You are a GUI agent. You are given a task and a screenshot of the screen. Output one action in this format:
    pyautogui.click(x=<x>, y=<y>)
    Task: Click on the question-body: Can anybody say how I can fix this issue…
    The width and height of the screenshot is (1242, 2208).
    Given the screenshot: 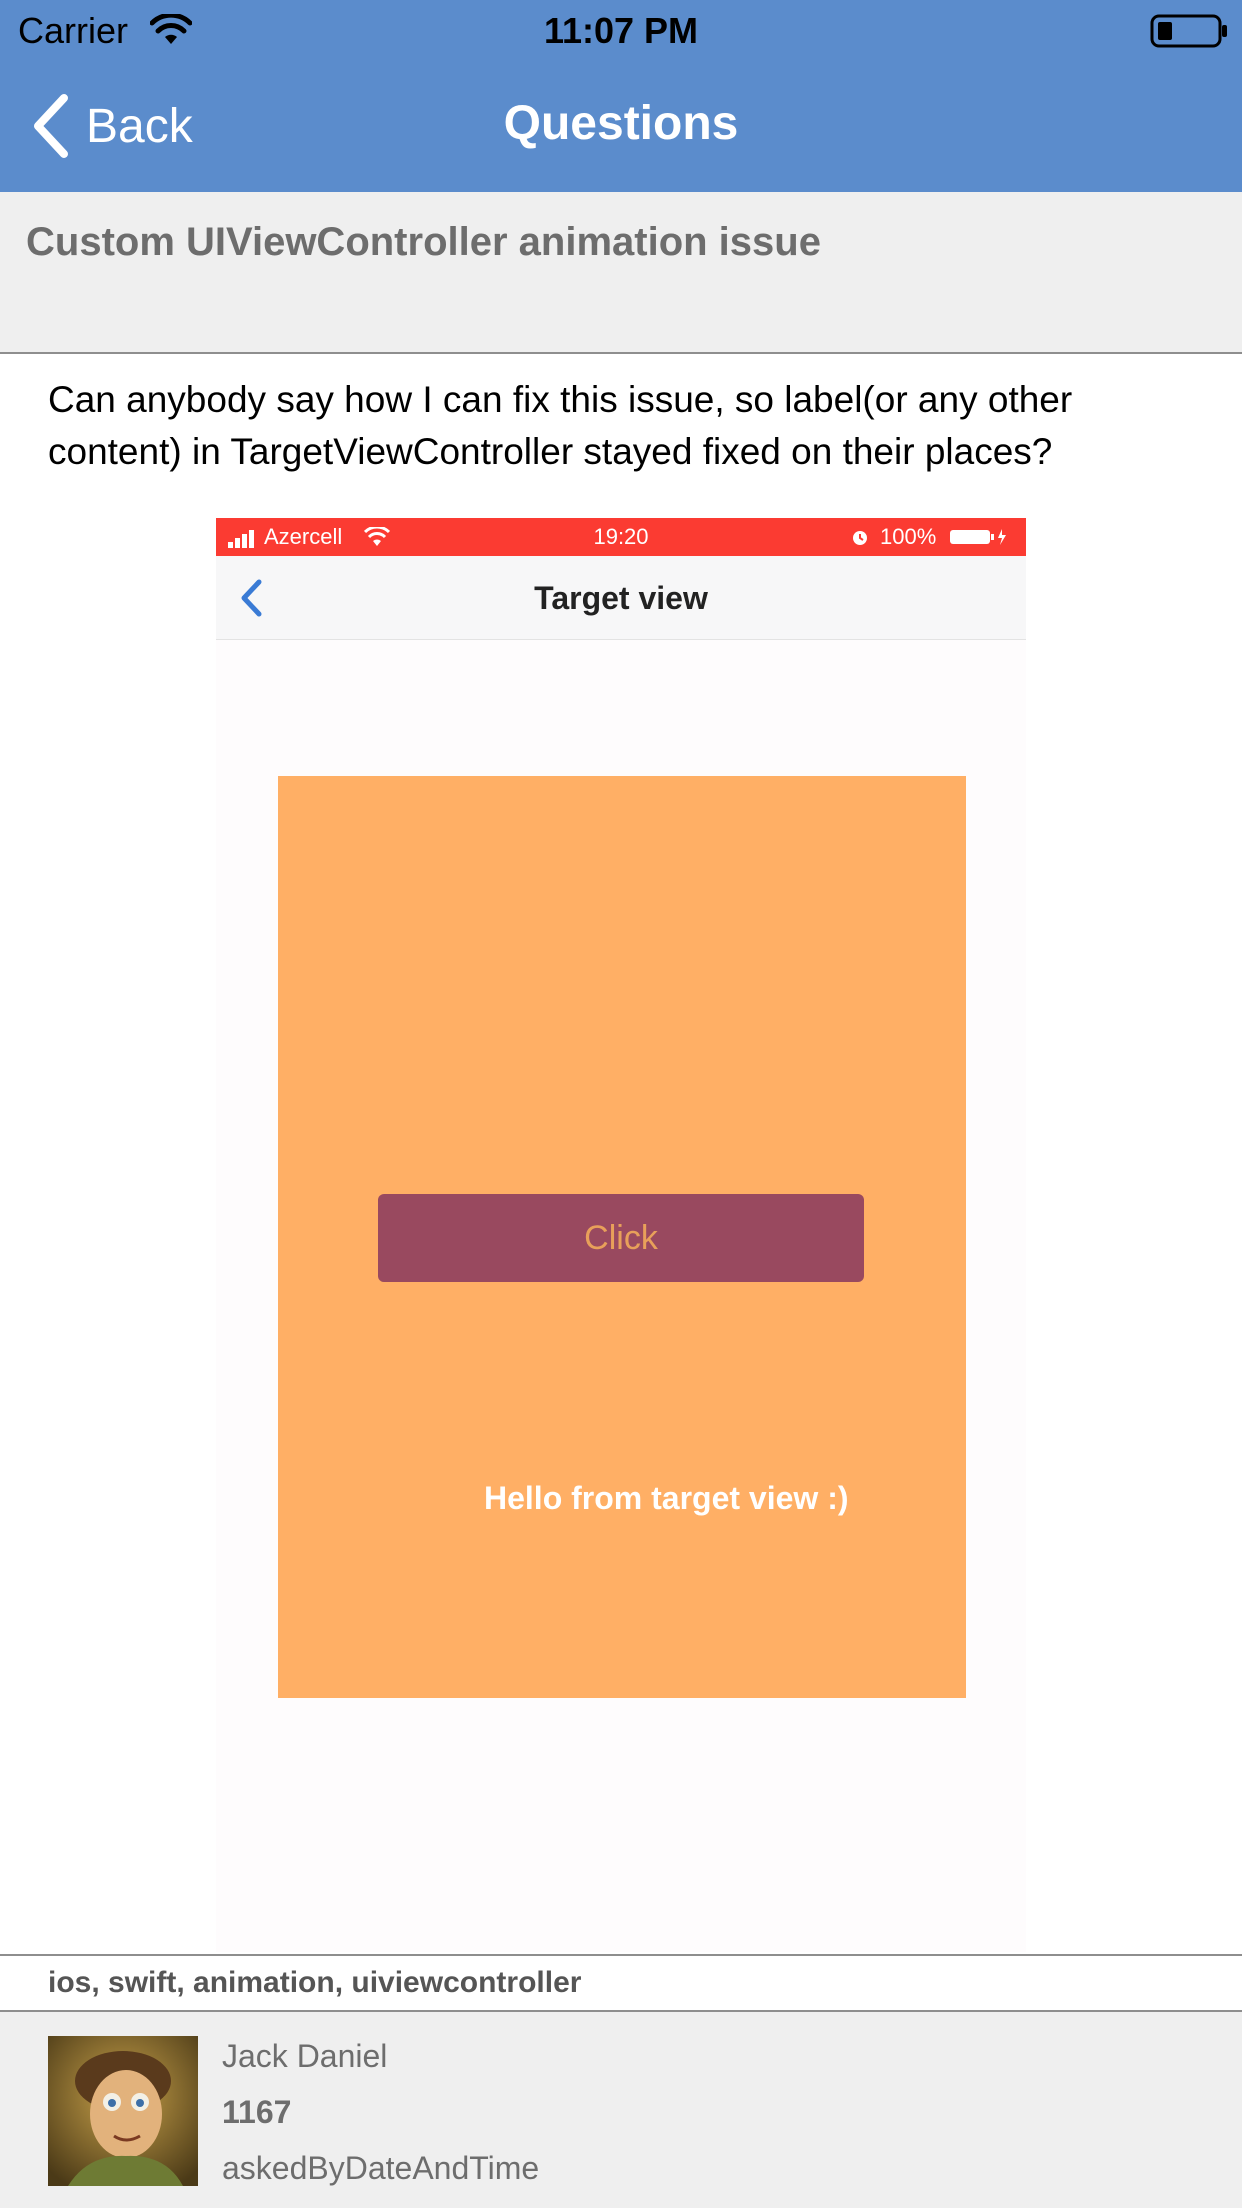 What is the action you would take?
    pyautogui.click(x=560, y=425)
    